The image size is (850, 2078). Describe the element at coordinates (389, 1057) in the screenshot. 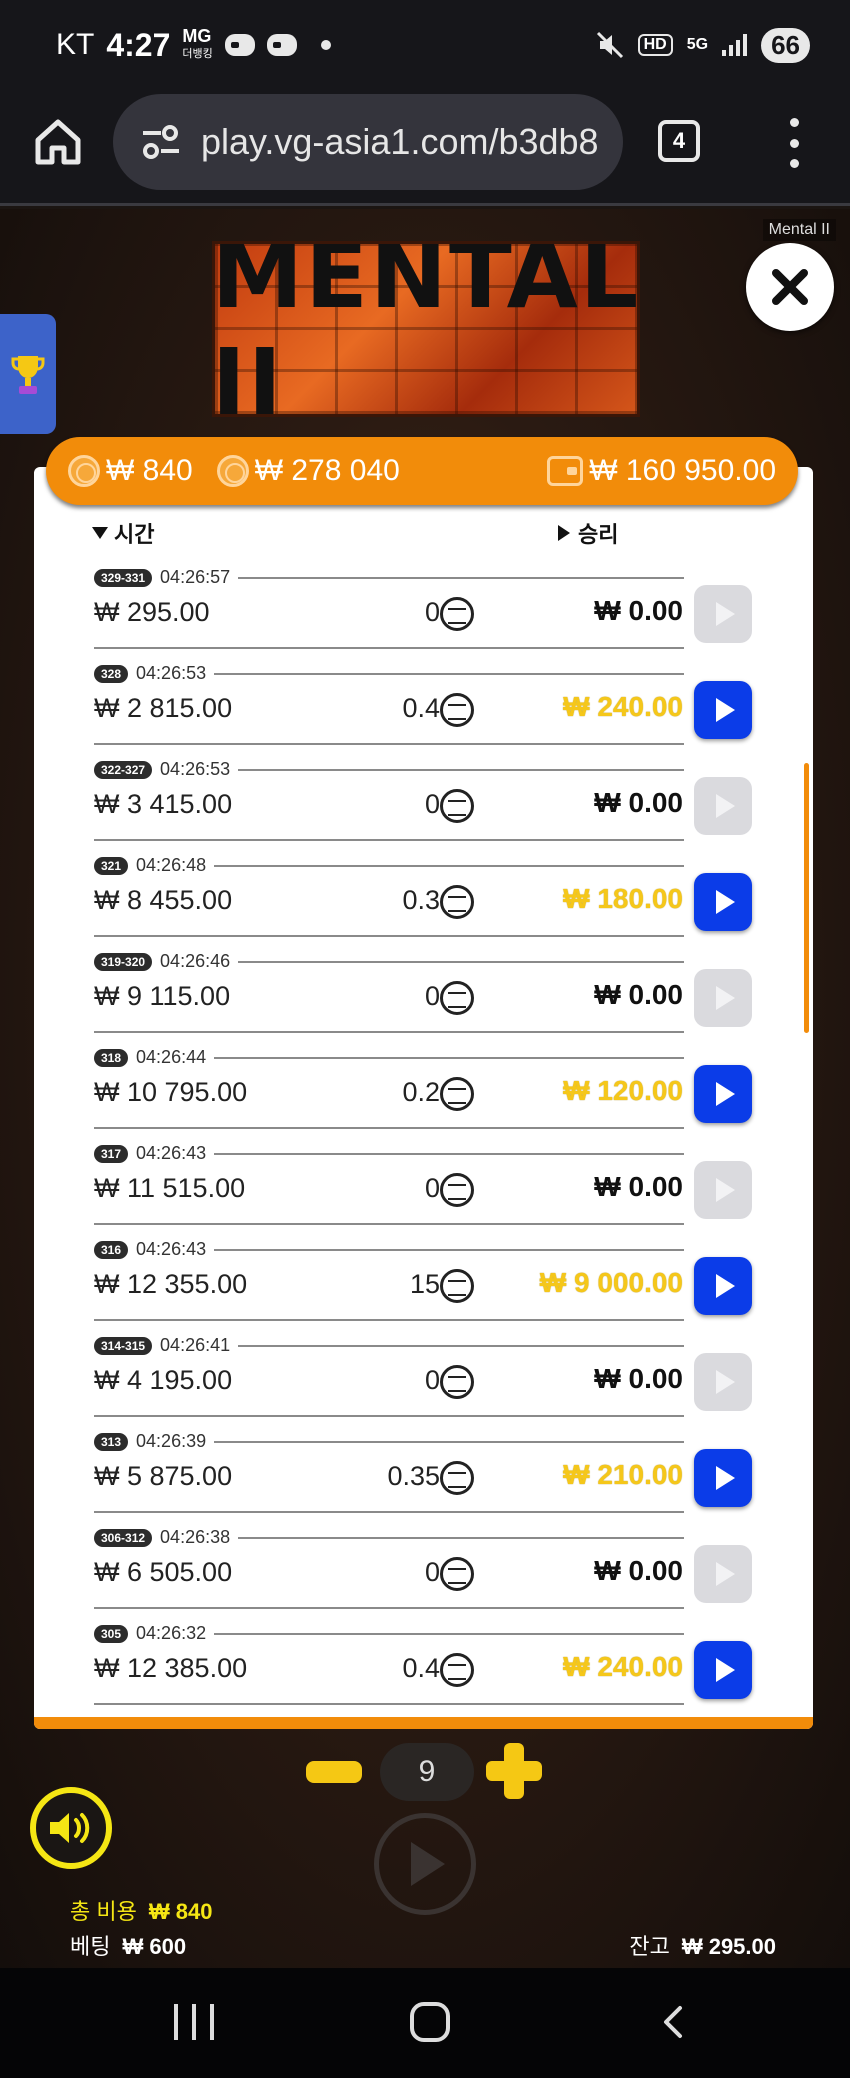

I see `row-meta: 318 04:26:44` at that location.